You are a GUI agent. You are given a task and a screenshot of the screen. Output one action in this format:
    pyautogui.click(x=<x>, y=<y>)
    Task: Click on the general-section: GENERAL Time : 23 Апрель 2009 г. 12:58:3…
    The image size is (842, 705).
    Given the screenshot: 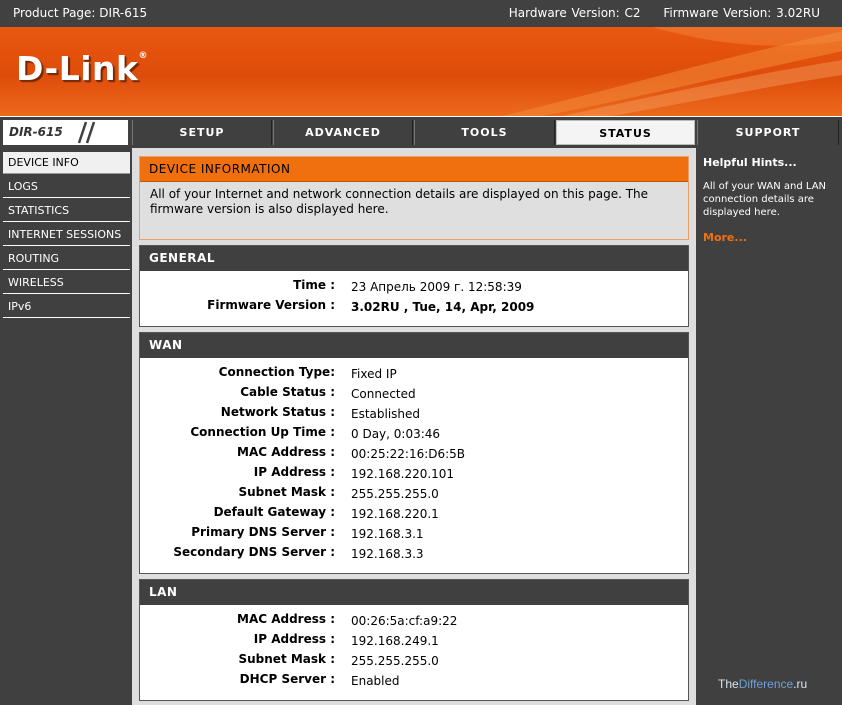 What is the action you would take?
    pyautogui.click(x=414, y=286)
    